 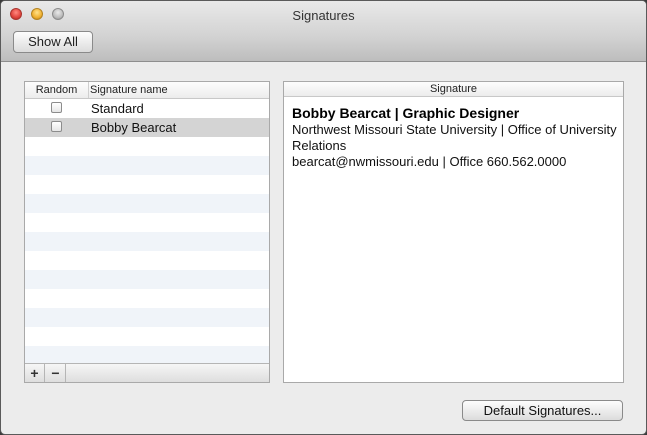 What do you see at coordinates (134, 127) in the screenshot?
I see `signature-name-bobby-bearcat: Bobby Bearcat` at bounding box center [134, 127].